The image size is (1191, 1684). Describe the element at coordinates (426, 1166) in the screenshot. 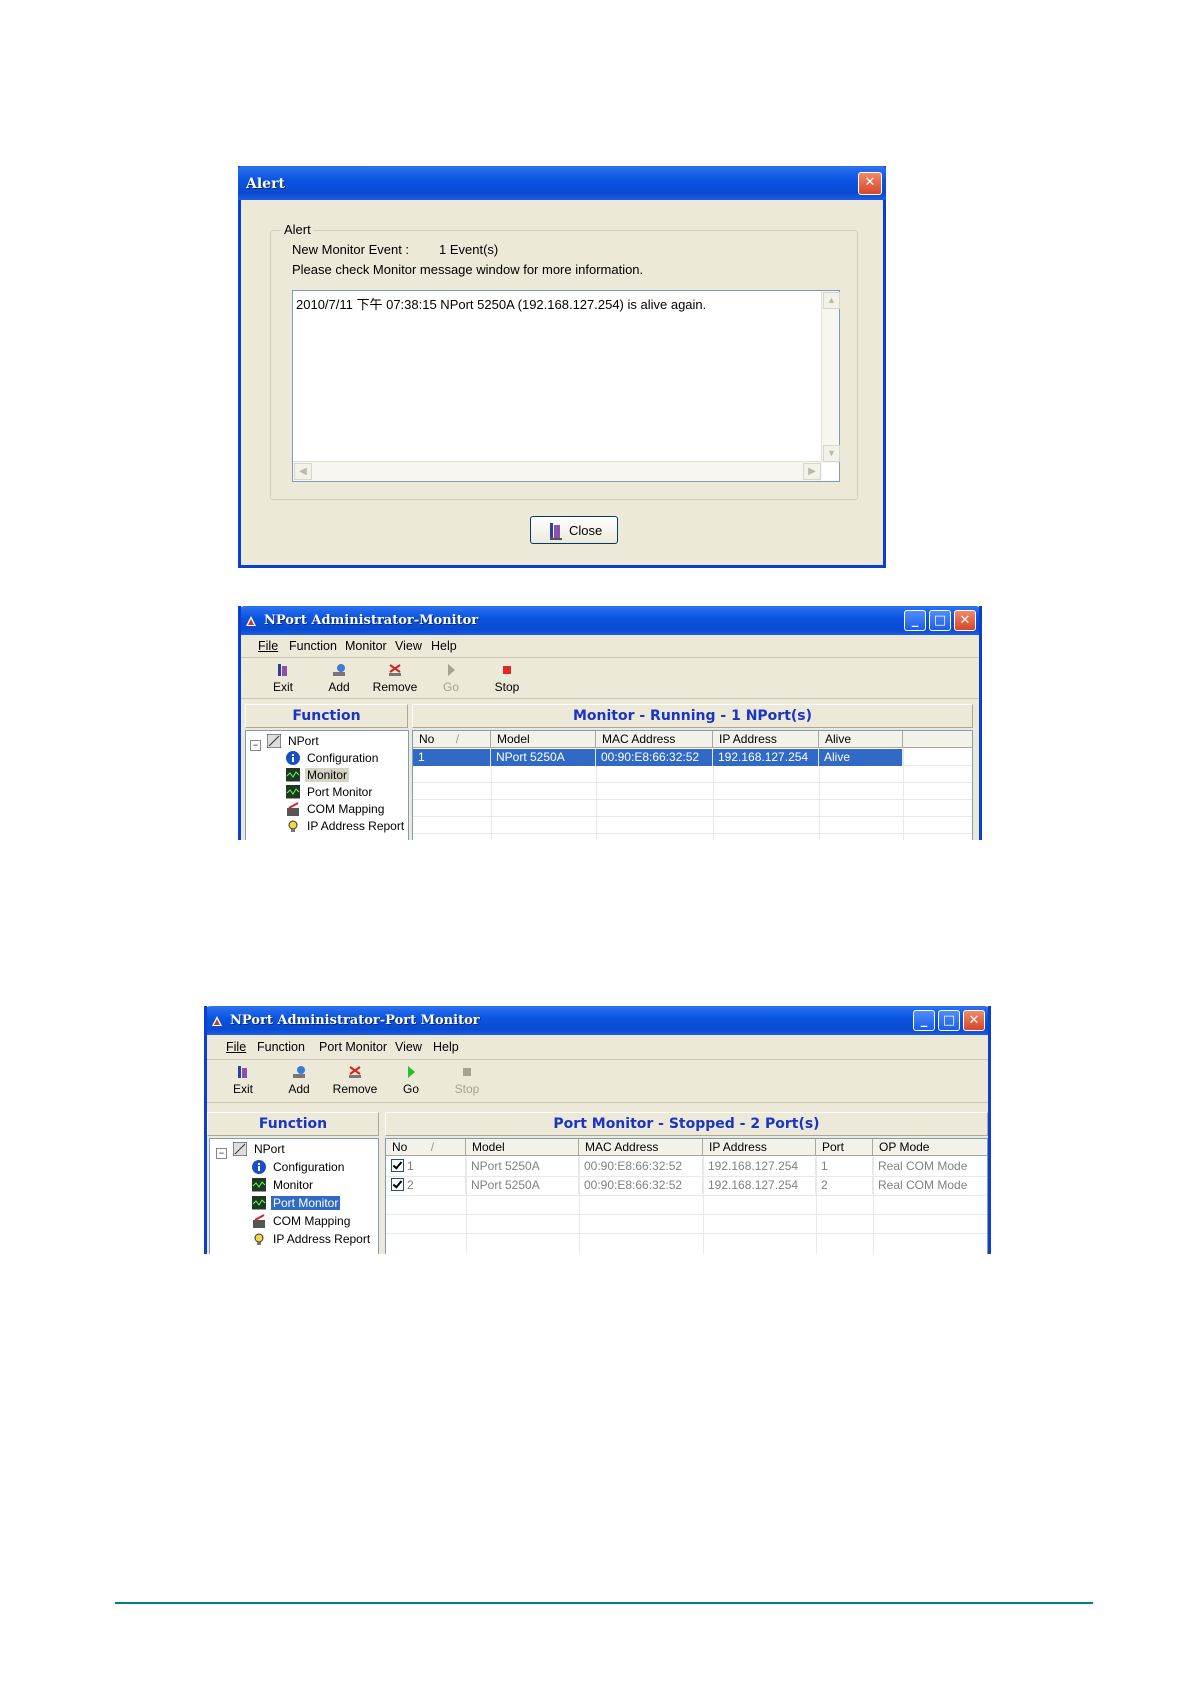

I see `cell-no: 1` at that location.